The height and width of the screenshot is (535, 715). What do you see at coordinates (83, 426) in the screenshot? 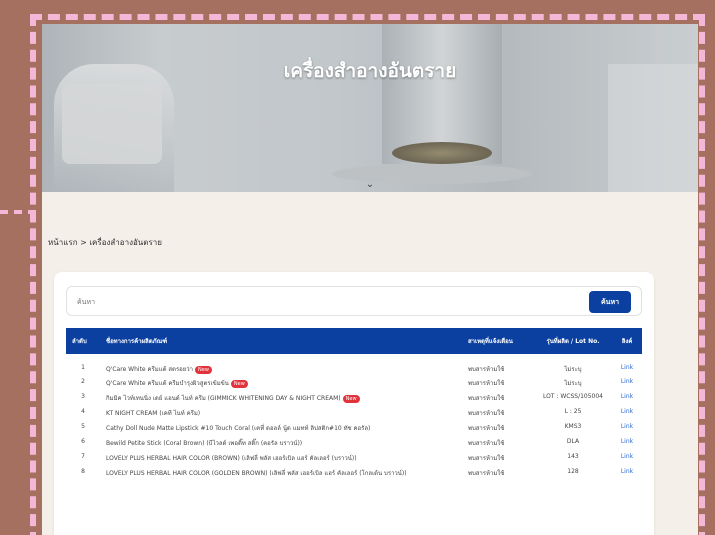
I see `row-no: 5` at bounding box center [83, 426].